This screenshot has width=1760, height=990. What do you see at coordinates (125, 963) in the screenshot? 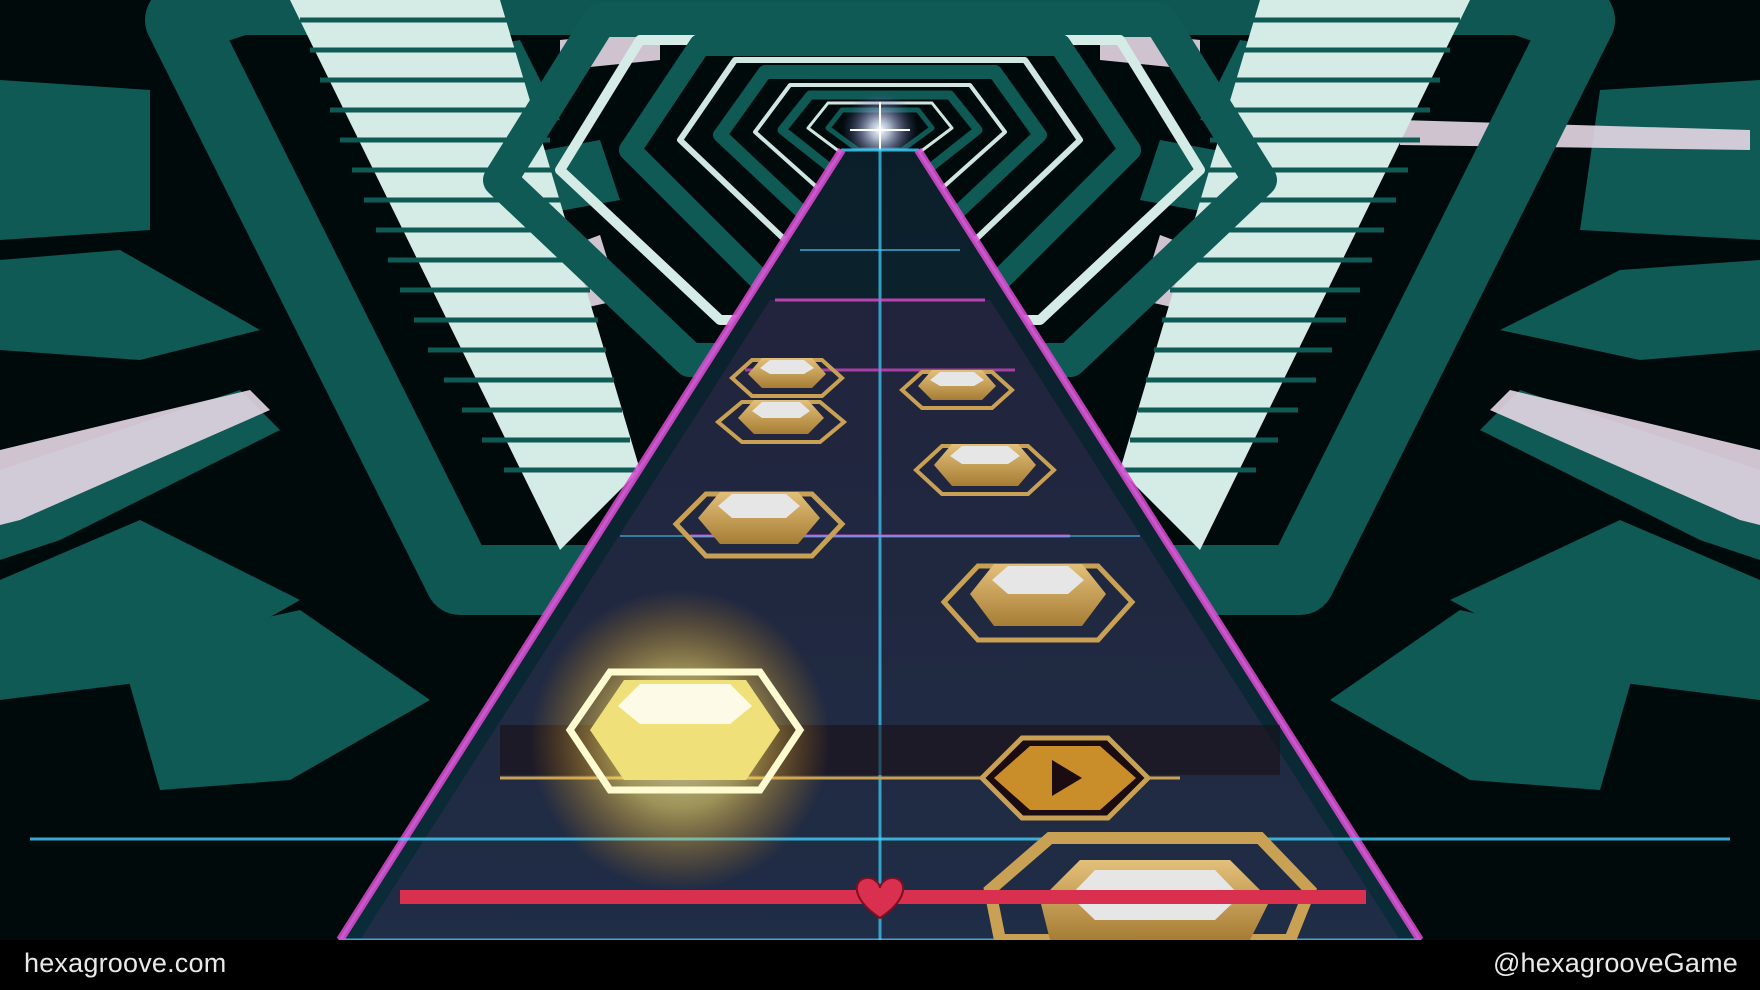
I see `website-link: hexagroove.com` at bounding box center [125, 963].